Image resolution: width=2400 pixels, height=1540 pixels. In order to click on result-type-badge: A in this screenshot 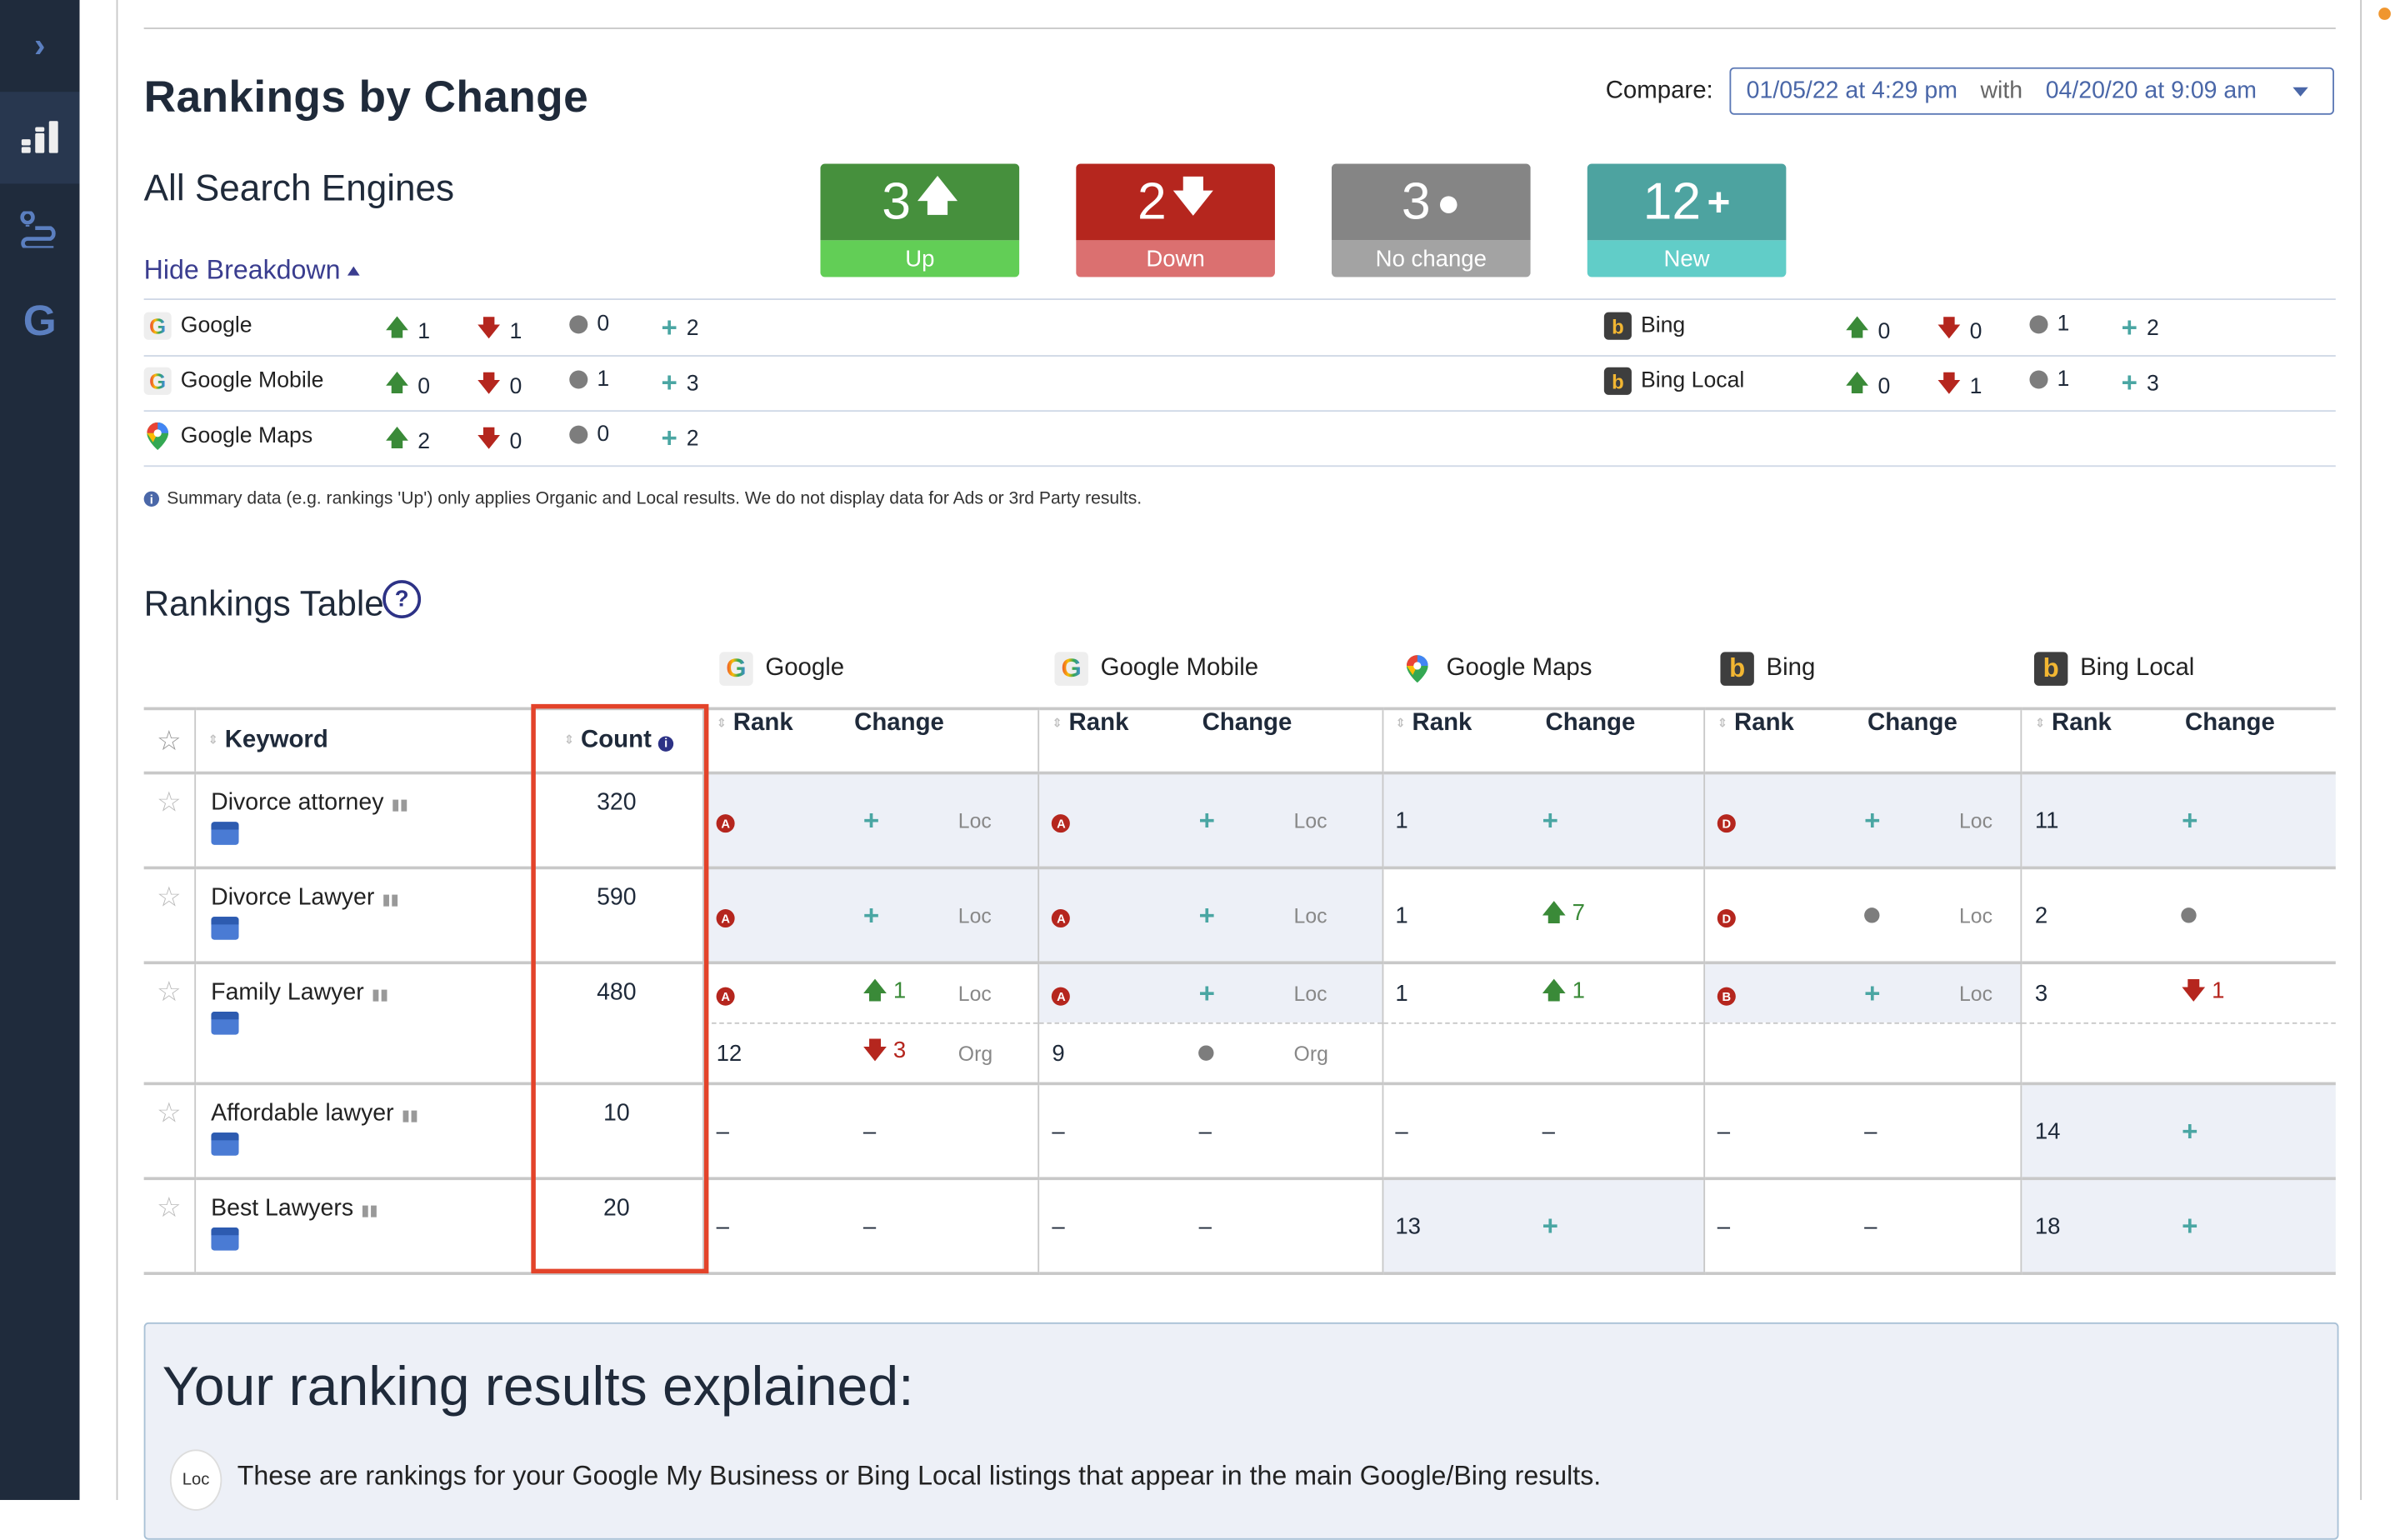, I will do `click(1061, 996)`.